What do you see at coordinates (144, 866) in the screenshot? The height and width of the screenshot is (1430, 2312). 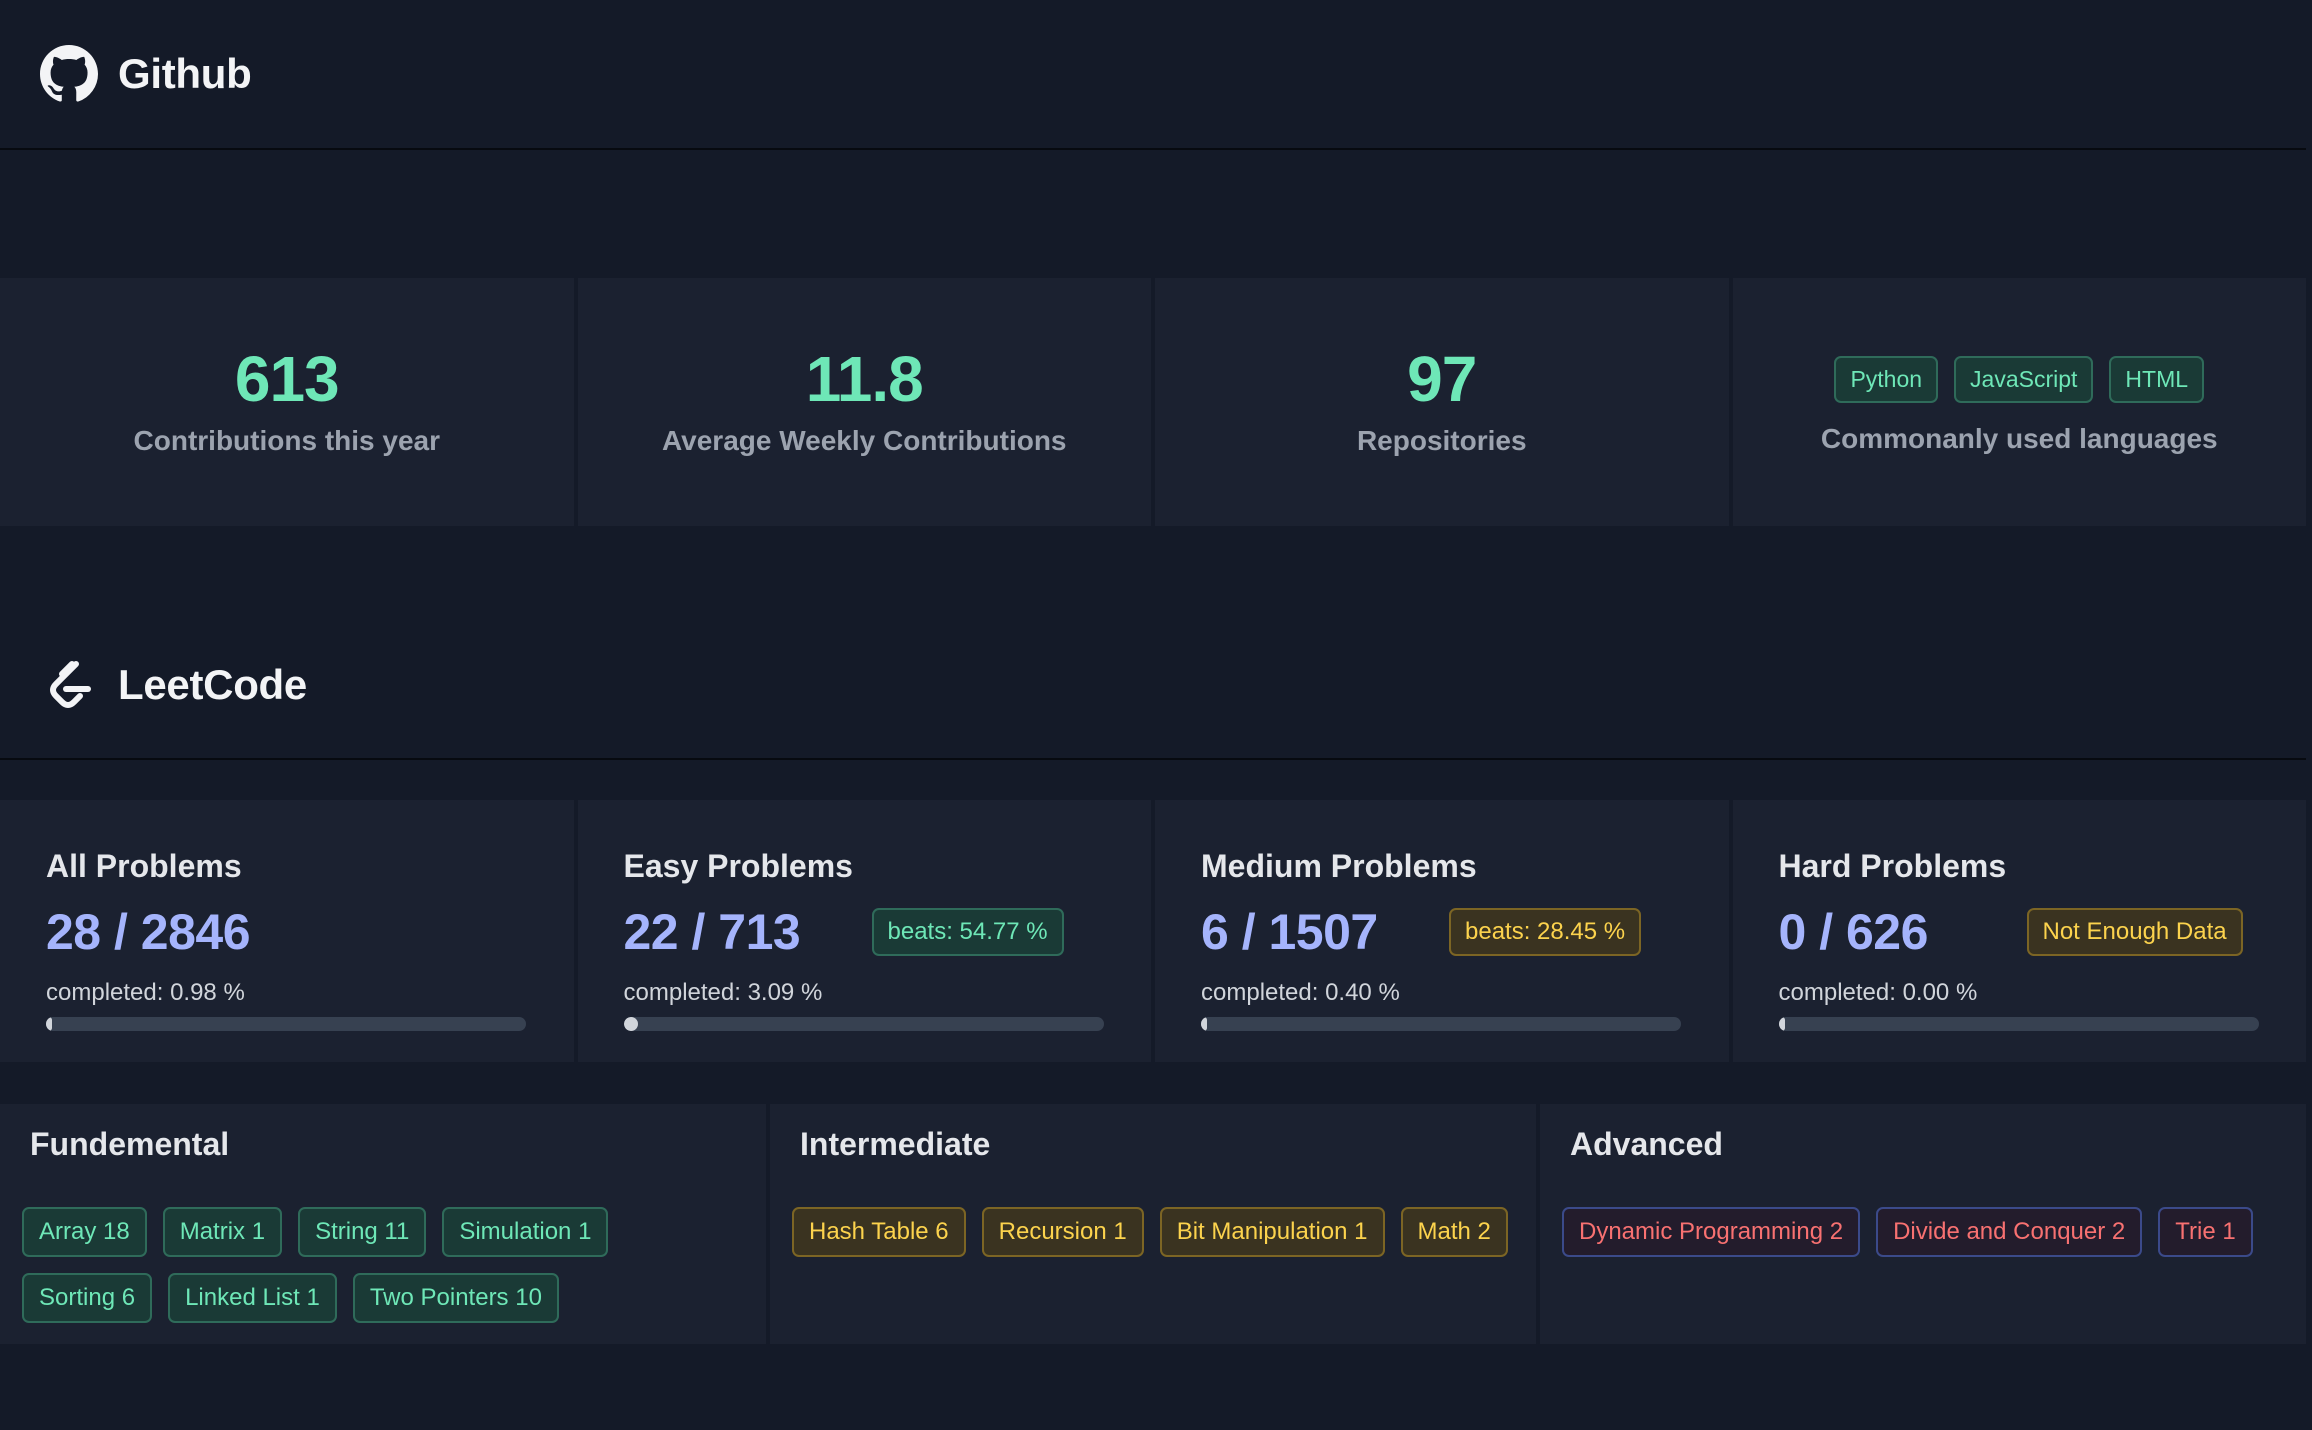 I see `problem-title: All Problems` at bounding box center [144, 866].